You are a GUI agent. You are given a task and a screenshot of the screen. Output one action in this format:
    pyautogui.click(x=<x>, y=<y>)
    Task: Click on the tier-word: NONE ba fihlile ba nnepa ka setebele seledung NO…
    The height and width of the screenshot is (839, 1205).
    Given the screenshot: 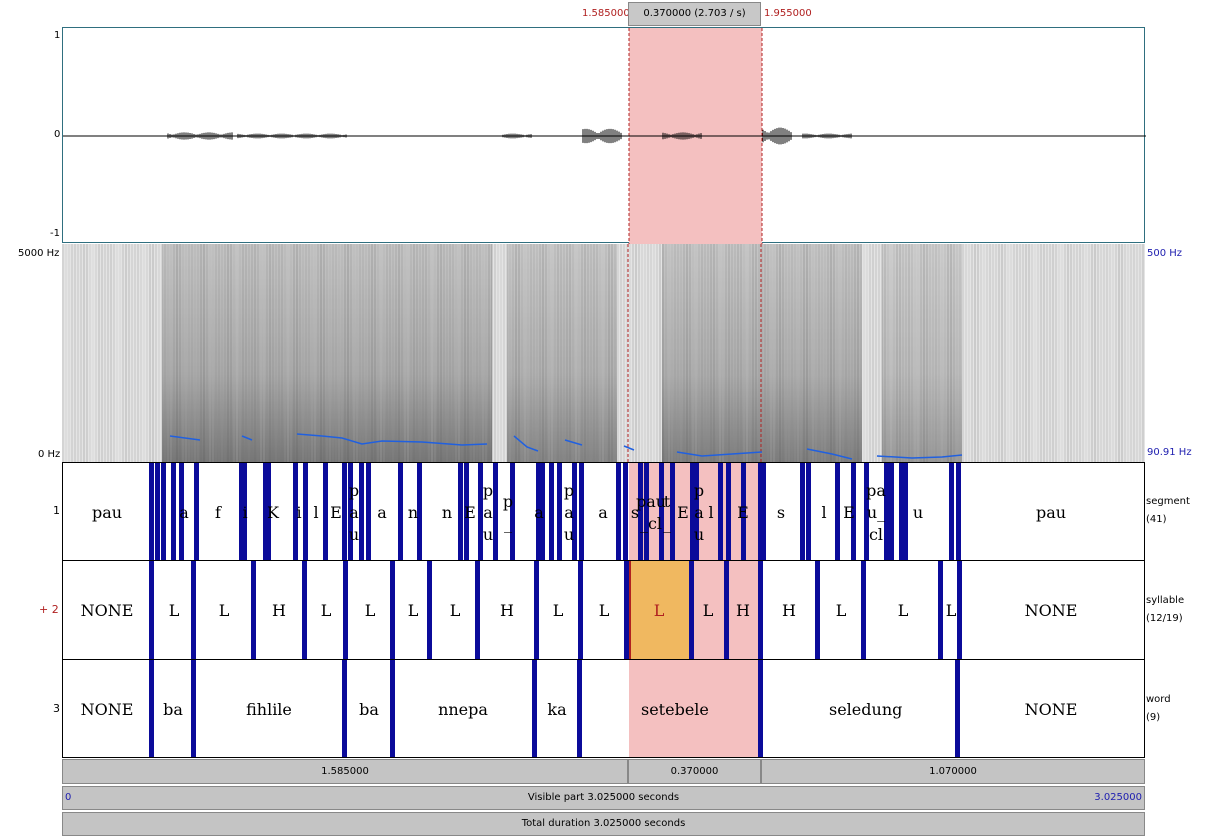 What is the action you would take?
    pyautogui.click(x=603, y=708)
    